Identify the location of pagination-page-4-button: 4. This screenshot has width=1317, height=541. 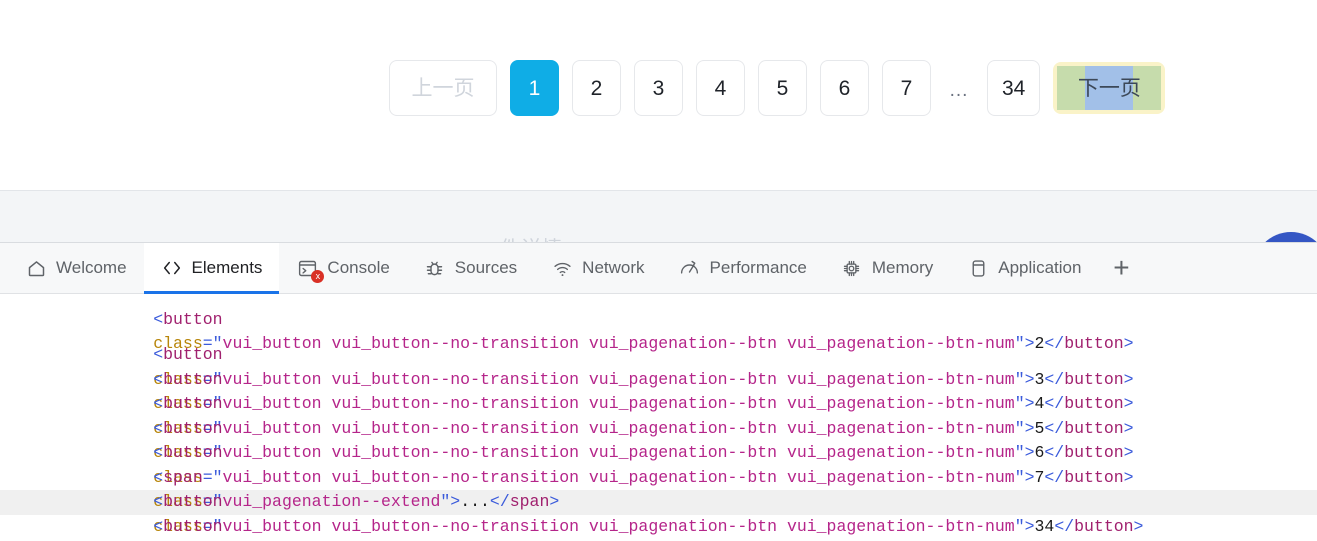
(720, 88).